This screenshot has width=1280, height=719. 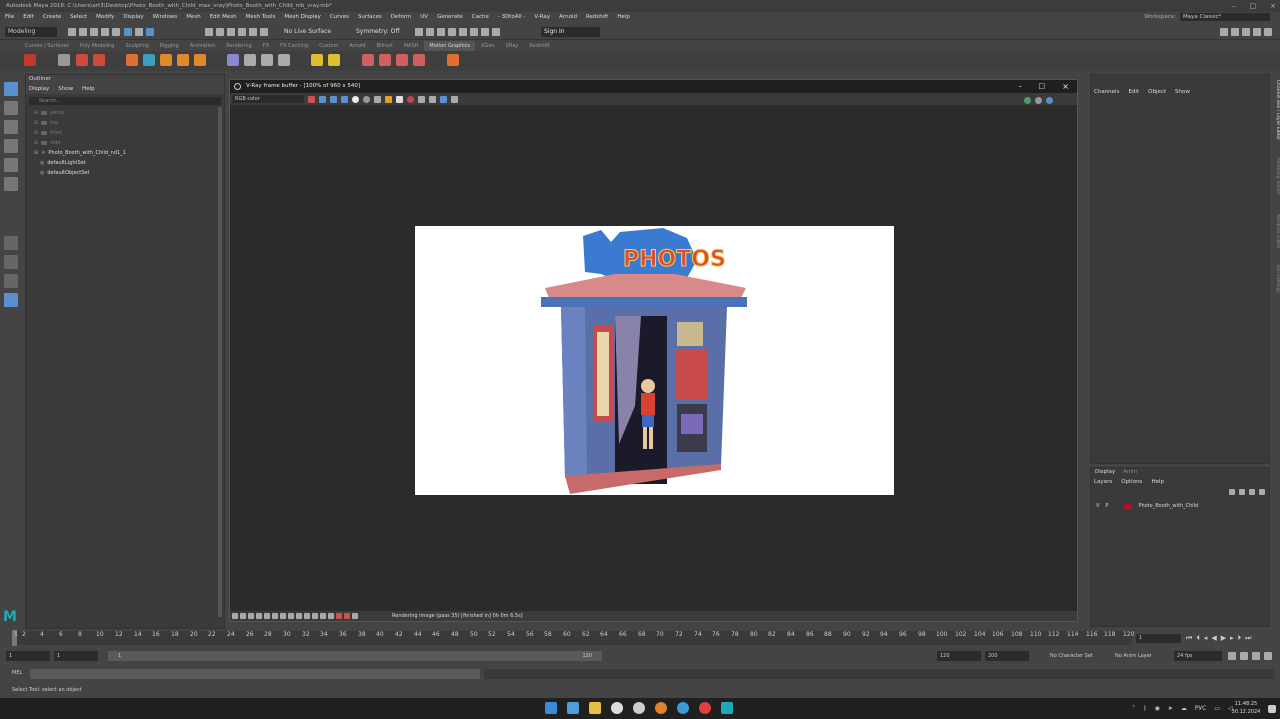 What do you see at coordinates (105, 32) in the screenshot?
I see `undo-icon` at bounding box center [105, 32].